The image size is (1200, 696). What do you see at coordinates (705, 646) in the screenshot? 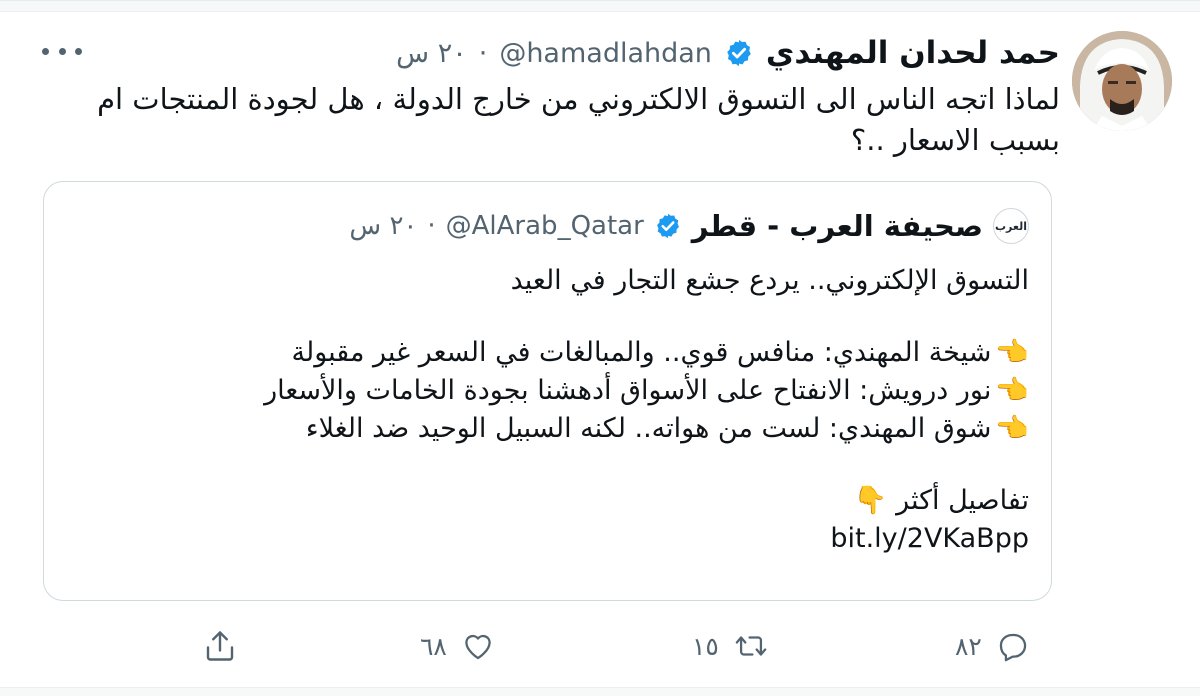
I see `retweet-count: ١٥` at bounding box center [705, 646].